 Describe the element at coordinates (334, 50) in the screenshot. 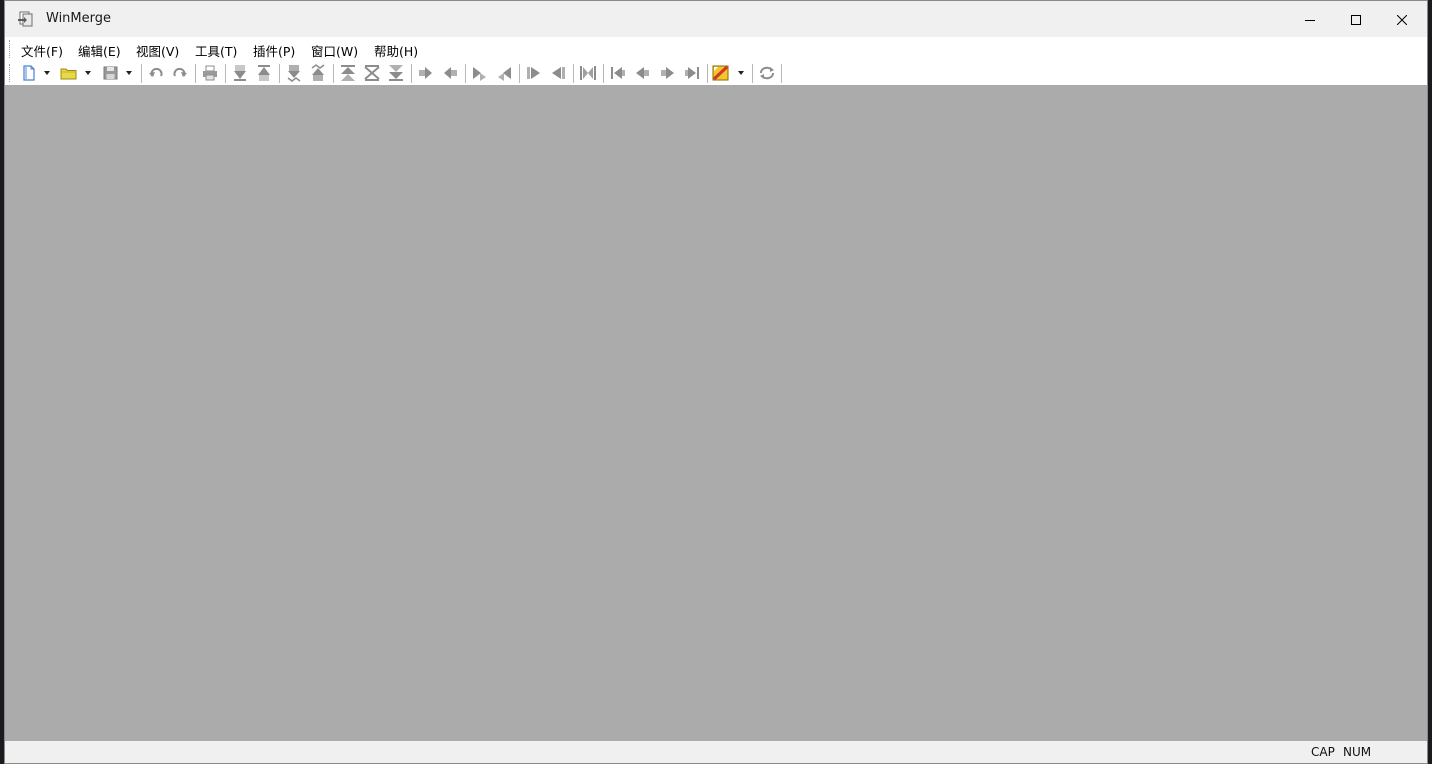

I see `menu-window: 窗口(W)` at that location.